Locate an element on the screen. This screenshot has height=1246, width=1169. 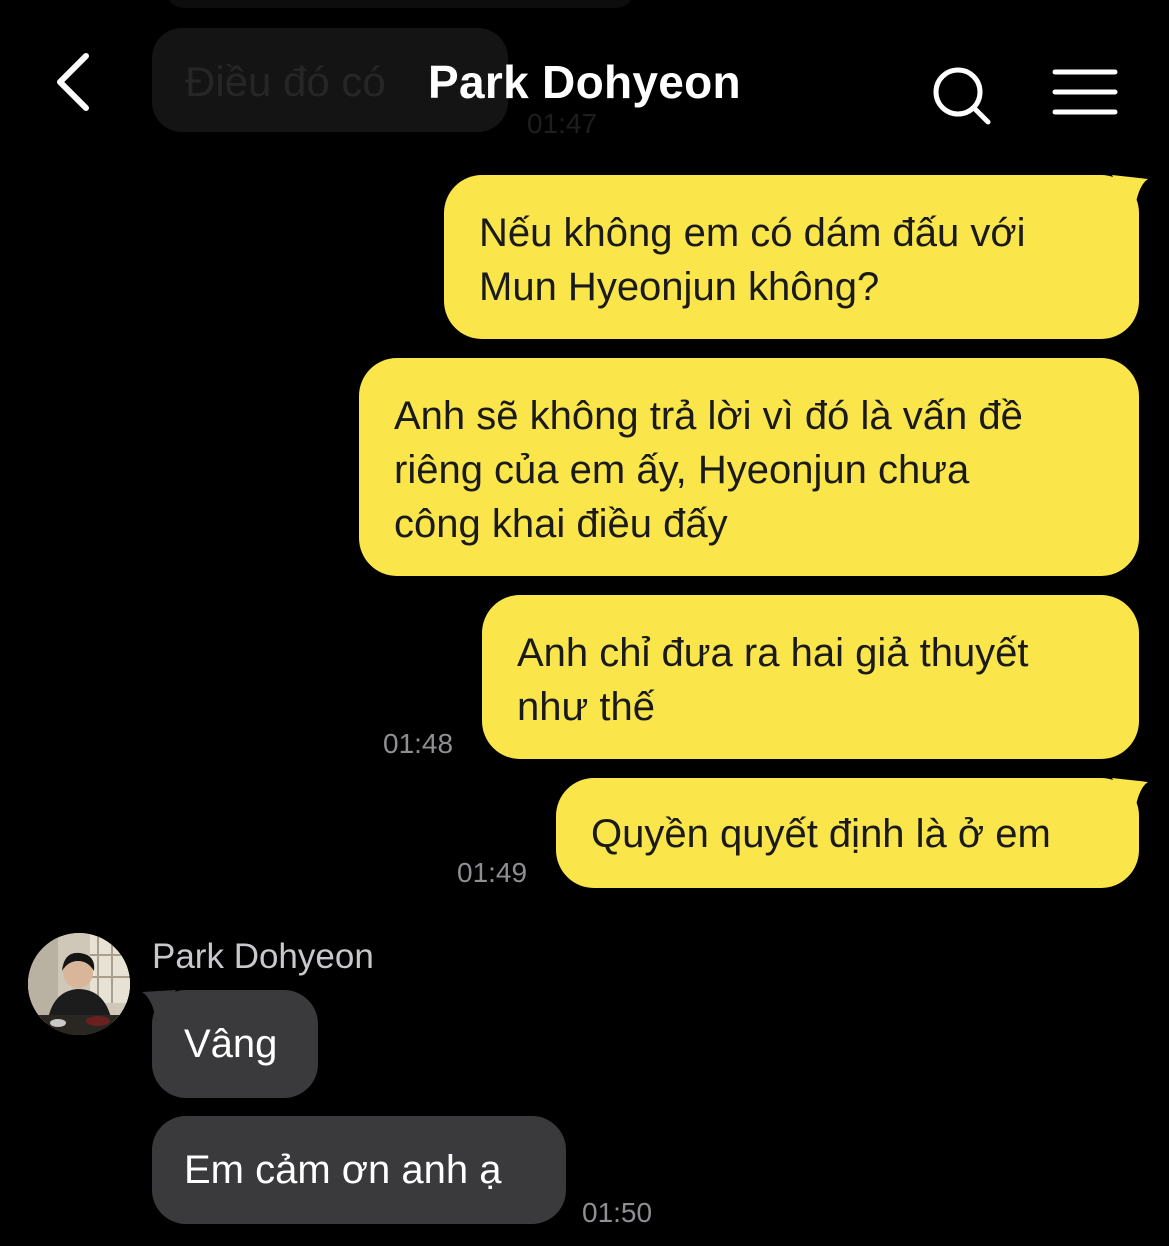
outgoing-message: Quyền quyết định là ở em is located at coordinates (847, 833).